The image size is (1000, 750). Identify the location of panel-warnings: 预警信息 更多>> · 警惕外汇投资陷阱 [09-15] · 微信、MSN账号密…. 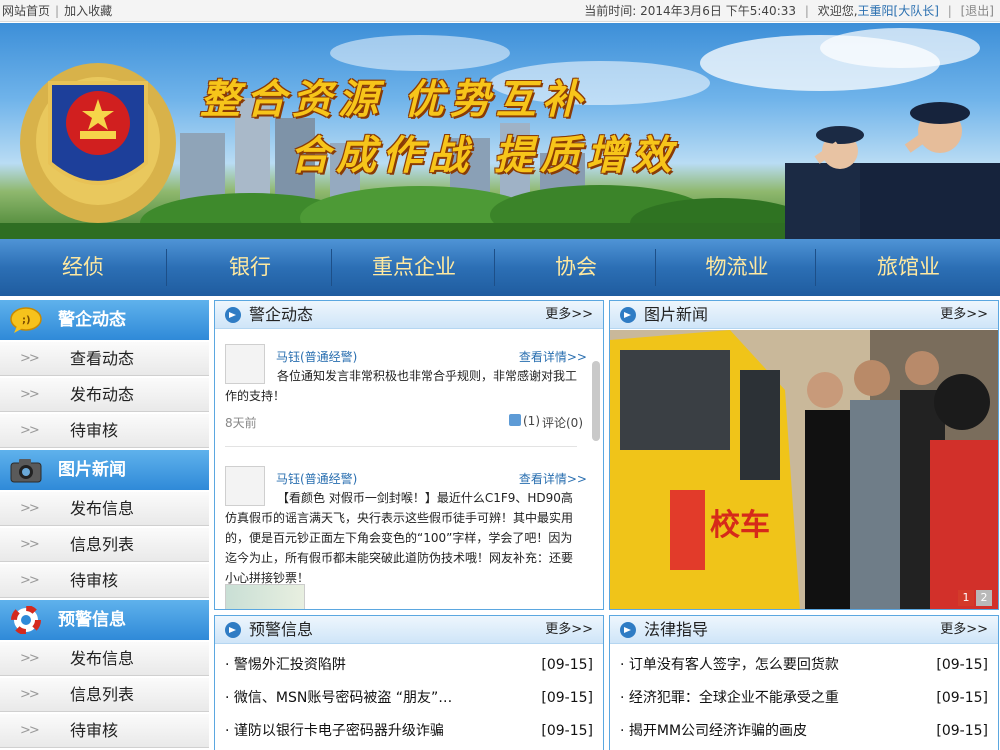
(409, 682).